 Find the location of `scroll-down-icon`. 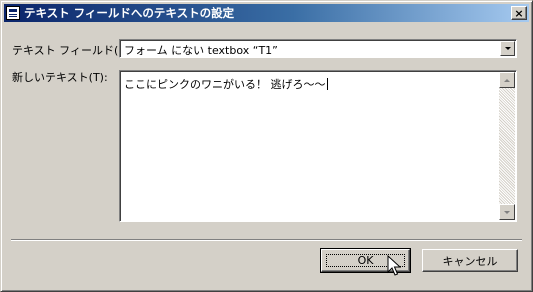

scroll-down-icon is located at coordinates (507, 212).